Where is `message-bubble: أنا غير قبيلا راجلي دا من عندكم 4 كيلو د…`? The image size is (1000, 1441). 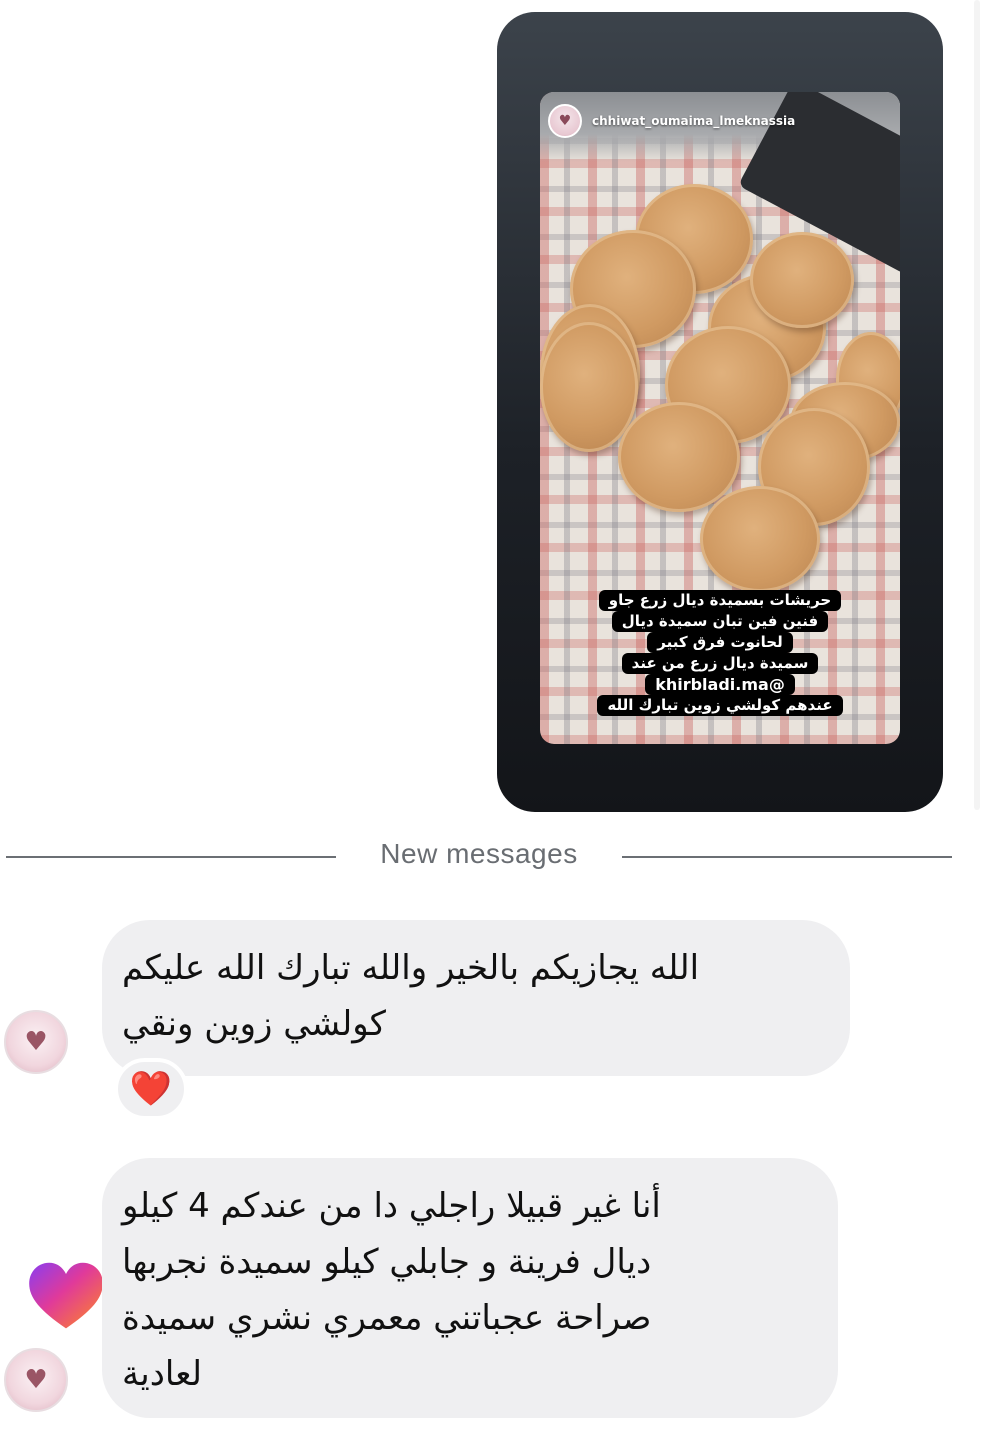 message-bubble: أنا غير قبيلا راجلي دا من عندكم 4 كيلو د… is located at coordinates (470, 1288).